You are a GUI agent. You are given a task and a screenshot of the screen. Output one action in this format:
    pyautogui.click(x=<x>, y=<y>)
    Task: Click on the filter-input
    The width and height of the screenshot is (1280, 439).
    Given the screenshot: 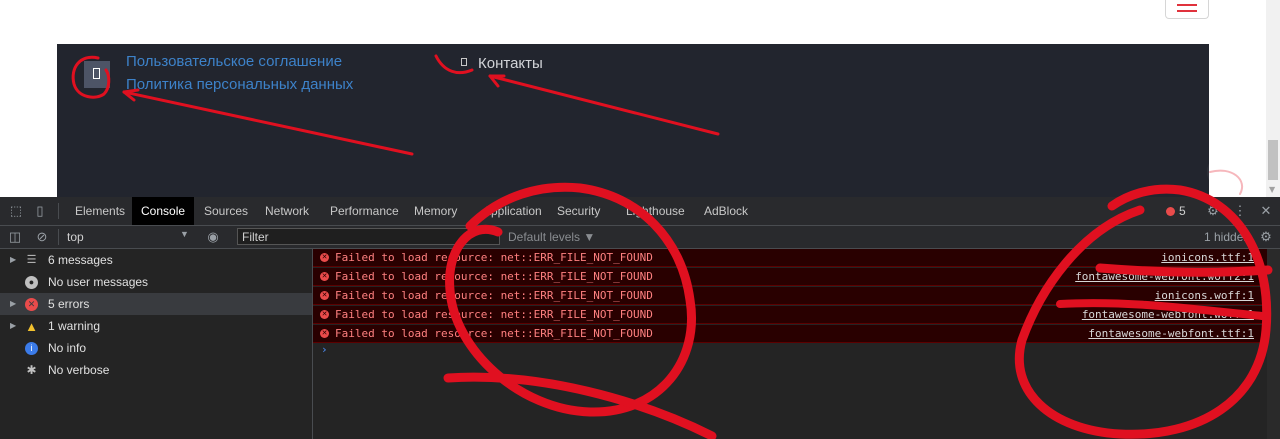 What is the action you would take?
    pyautogui.click(x=368, y=236)
    